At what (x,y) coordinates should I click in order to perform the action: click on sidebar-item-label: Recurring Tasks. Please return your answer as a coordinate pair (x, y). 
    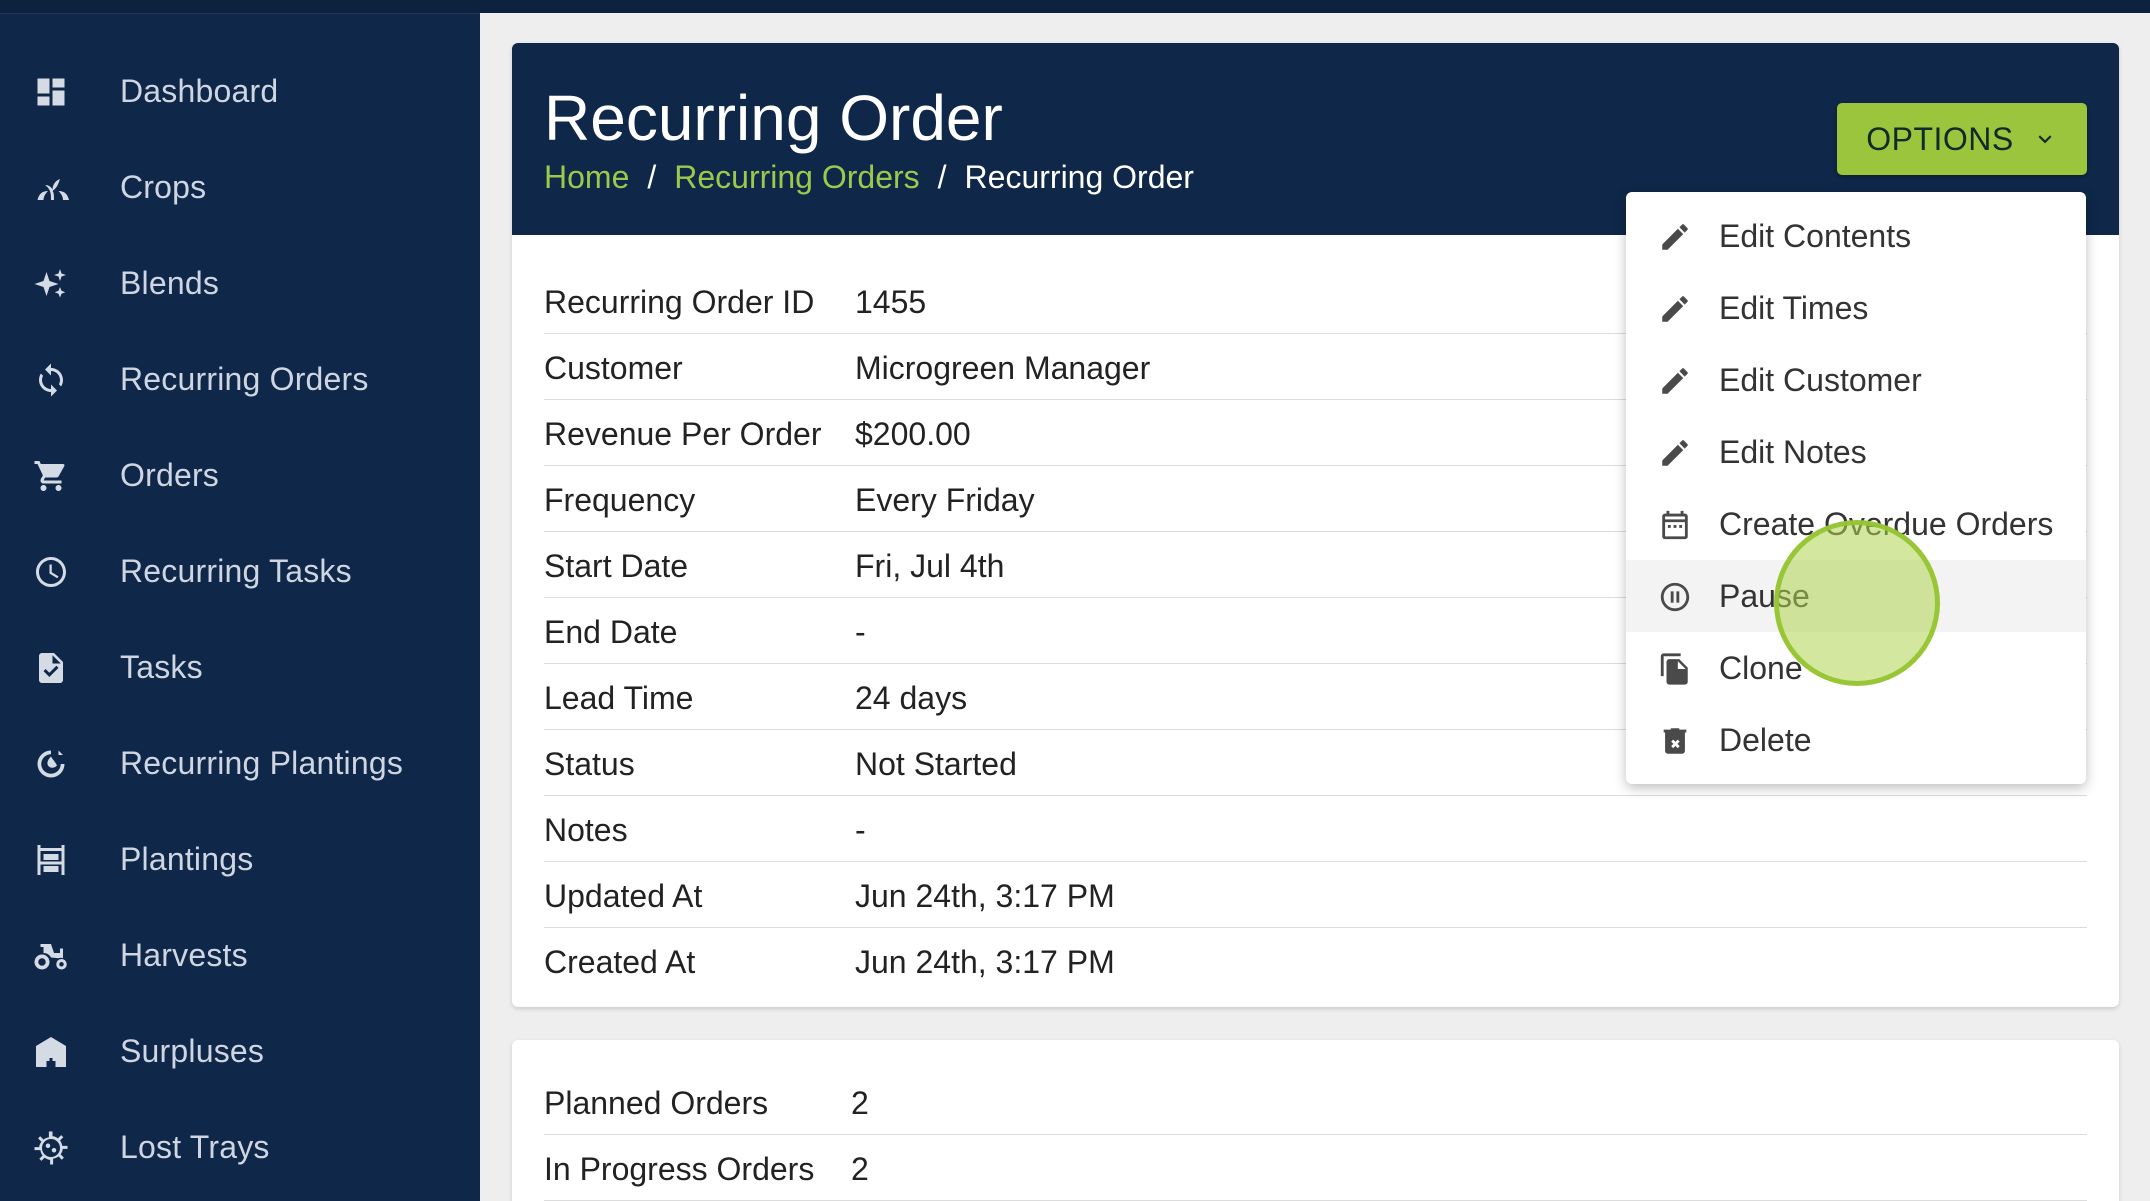
    Looking at the image, I should click on (236, 570).